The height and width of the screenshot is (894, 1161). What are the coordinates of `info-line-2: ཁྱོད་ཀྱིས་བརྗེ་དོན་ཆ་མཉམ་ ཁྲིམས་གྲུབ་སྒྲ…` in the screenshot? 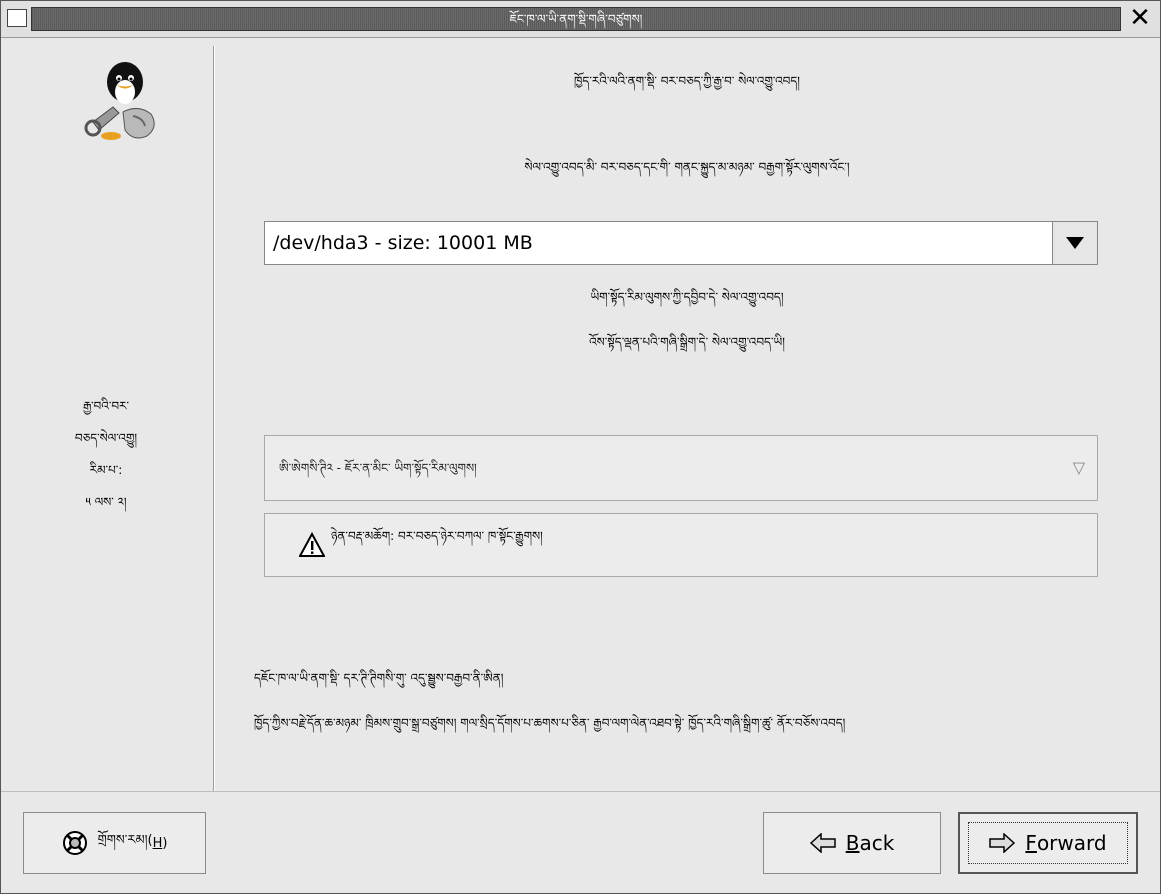 It's located at (550, 723).